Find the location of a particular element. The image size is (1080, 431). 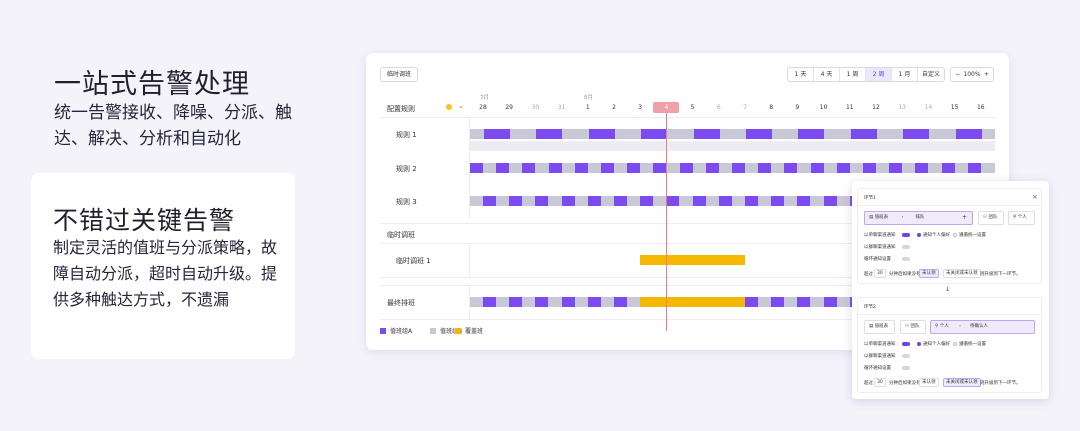

node2-target-path: ⚲ 个人 › 待确认人 is located at coordinates (982, 327).